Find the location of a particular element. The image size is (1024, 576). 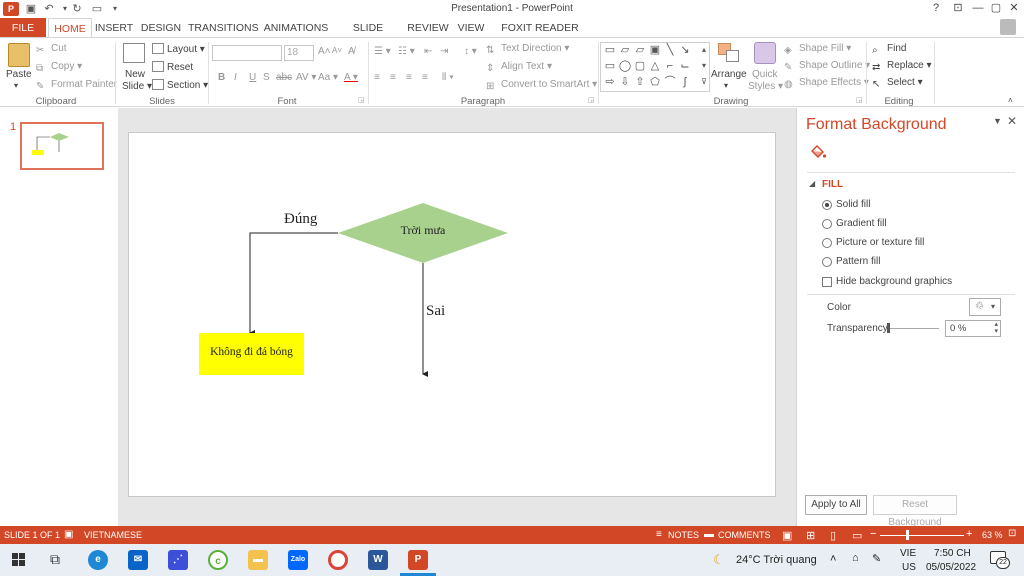

reset-background-button: Reset Background is located at coordinates (915, 511).